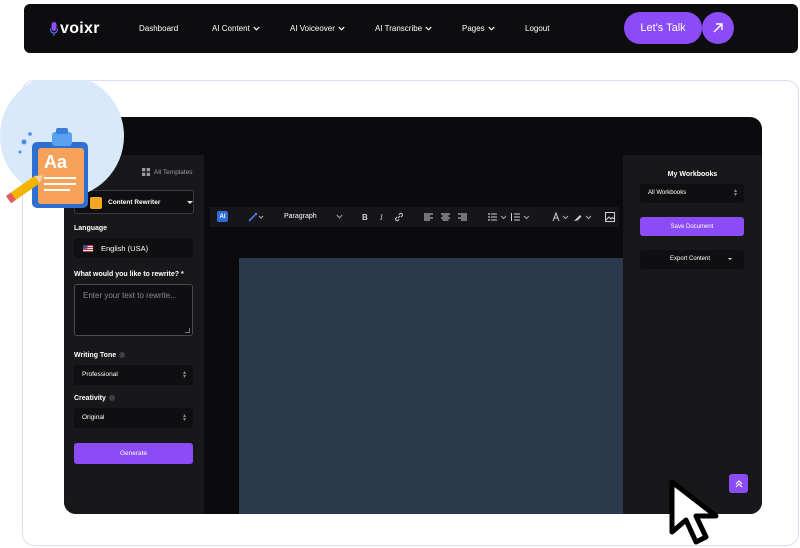 This screenshot has width=800, height=548. I want to click on rewrite-label: What would you like to rewrite? *, so click(129, 274).